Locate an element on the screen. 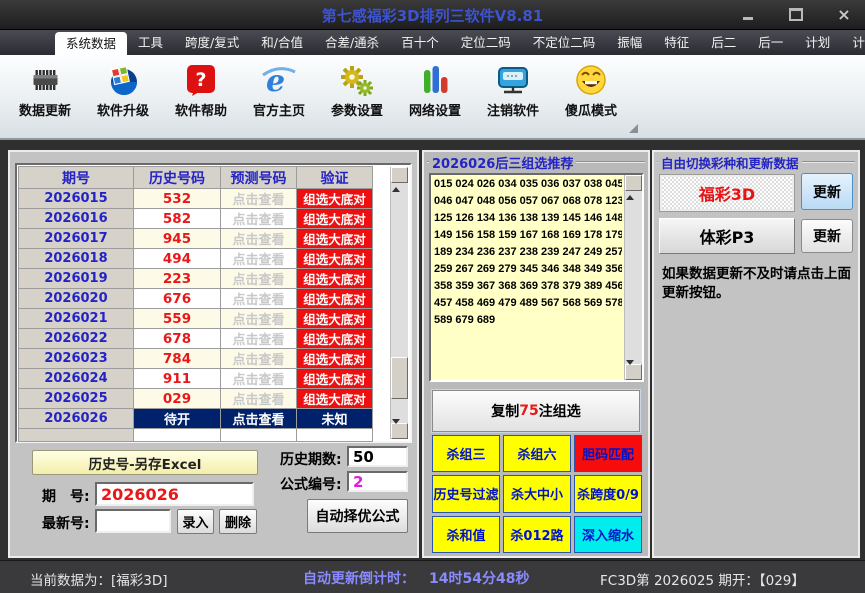 The height and width of the screenshot is (593, 865). menu-tab: 系统数据 is located at coordinates (91, 43).